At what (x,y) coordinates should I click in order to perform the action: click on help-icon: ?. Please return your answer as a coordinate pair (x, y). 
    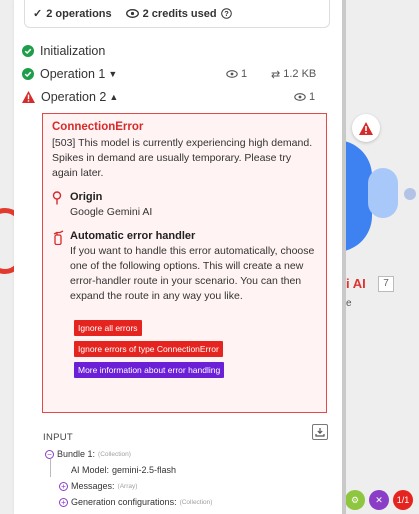
    Looking at the image, I should click on (226, 13).